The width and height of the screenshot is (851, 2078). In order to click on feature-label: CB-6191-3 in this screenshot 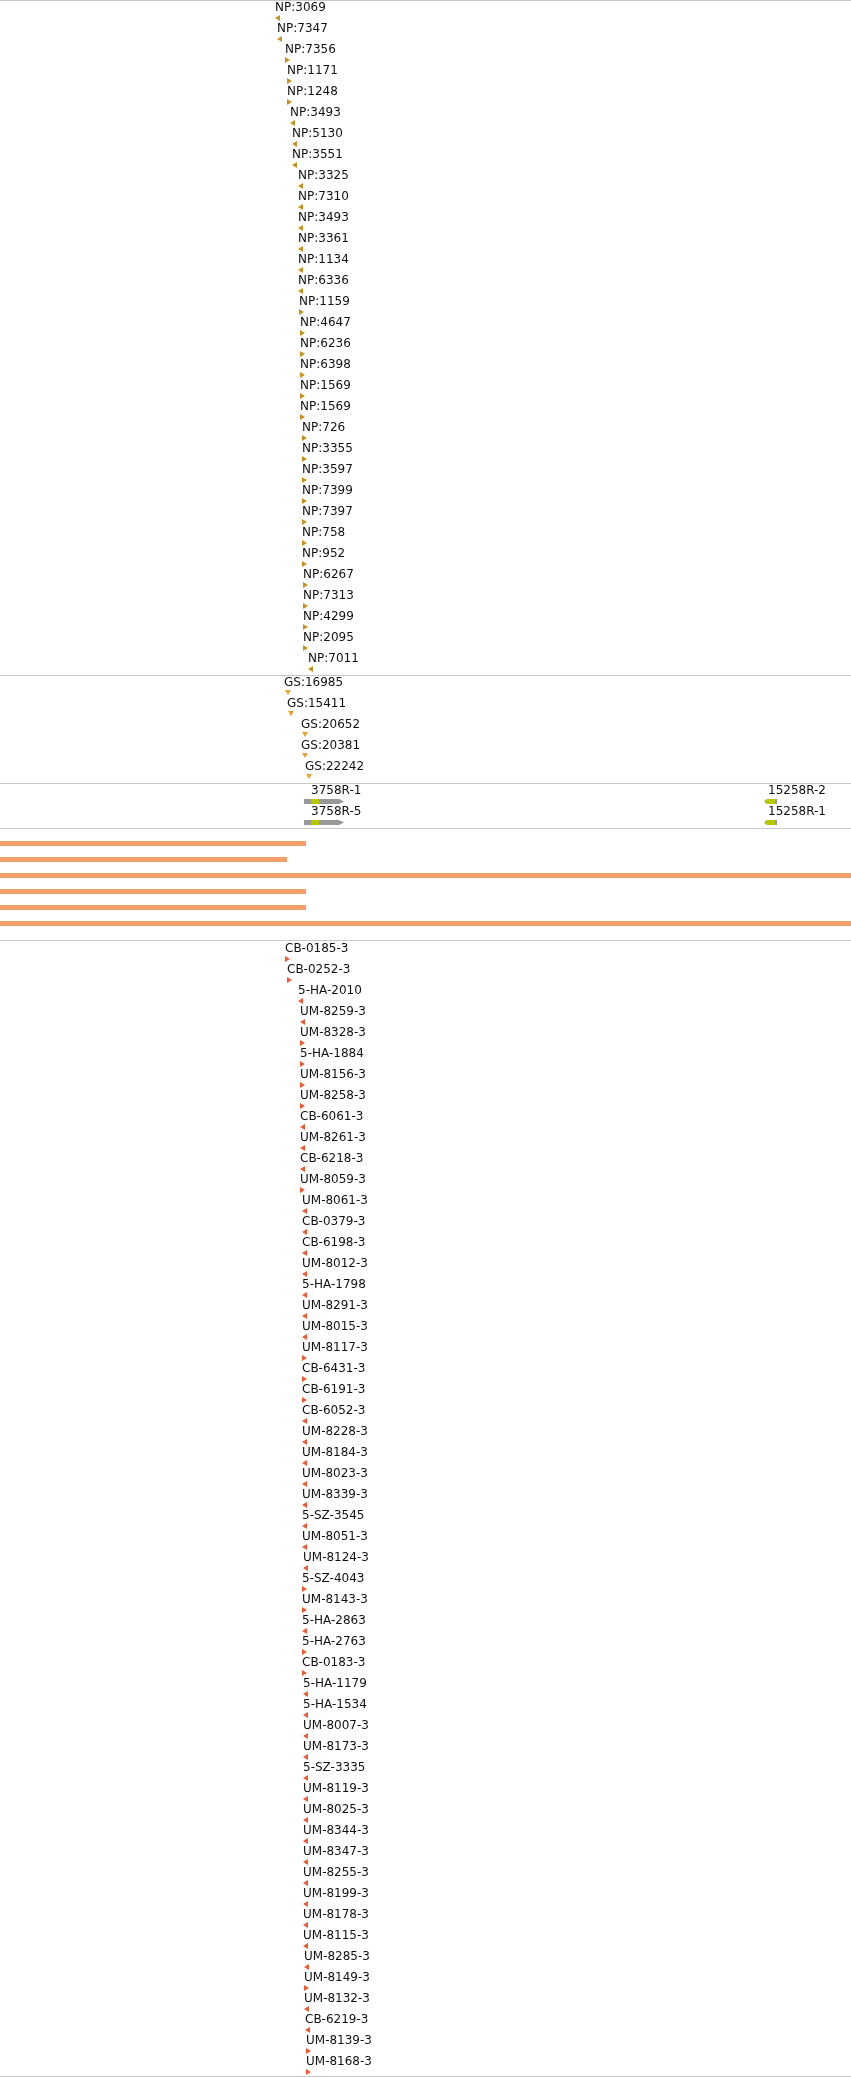, I will do `click(334, 1389)`.